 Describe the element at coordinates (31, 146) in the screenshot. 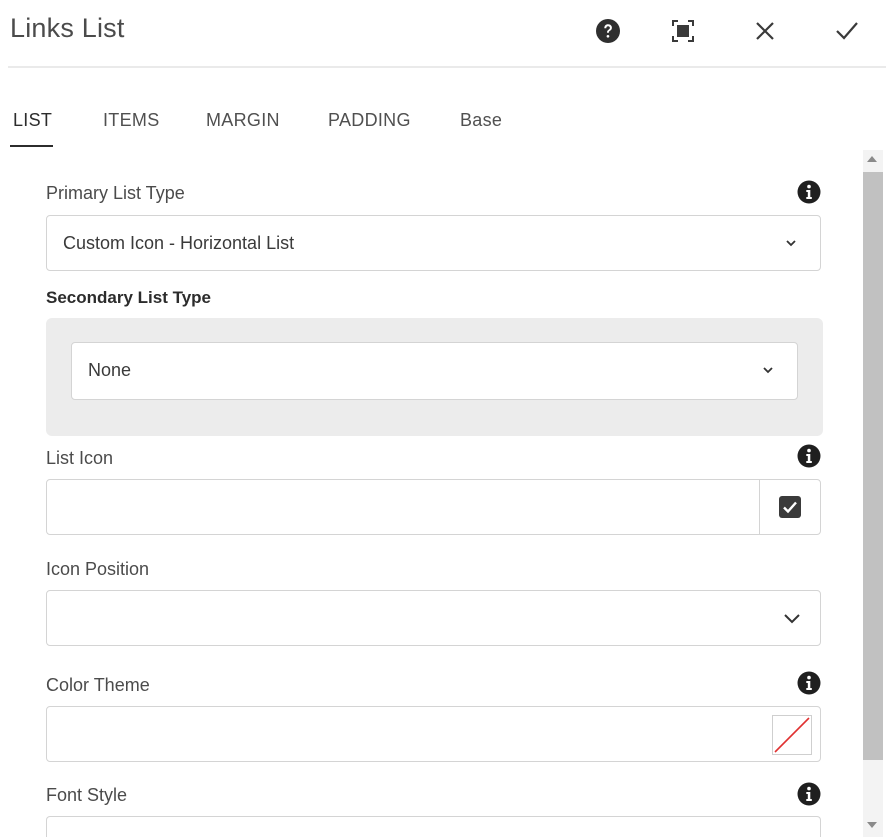

I see `active-tab-indicator` at that location.